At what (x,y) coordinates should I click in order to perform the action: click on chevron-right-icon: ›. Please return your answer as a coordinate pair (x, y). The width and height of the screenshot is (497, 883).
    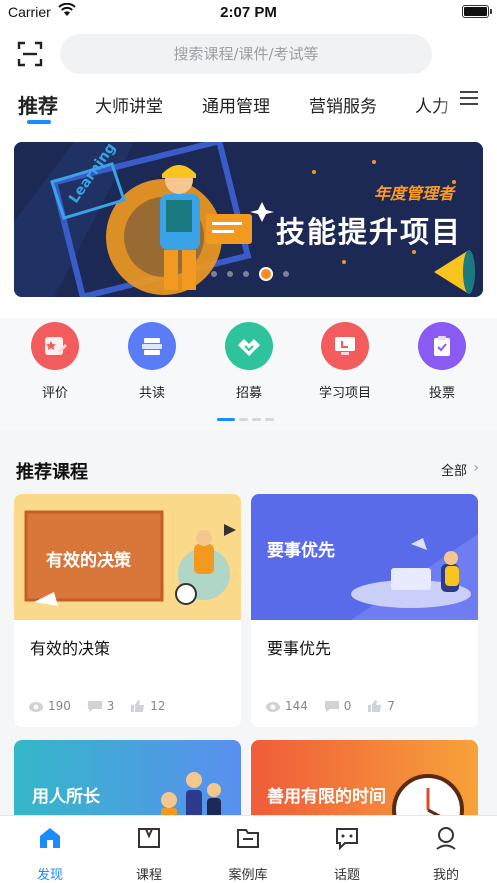
    Looking at the image, I should click on (476, 468).